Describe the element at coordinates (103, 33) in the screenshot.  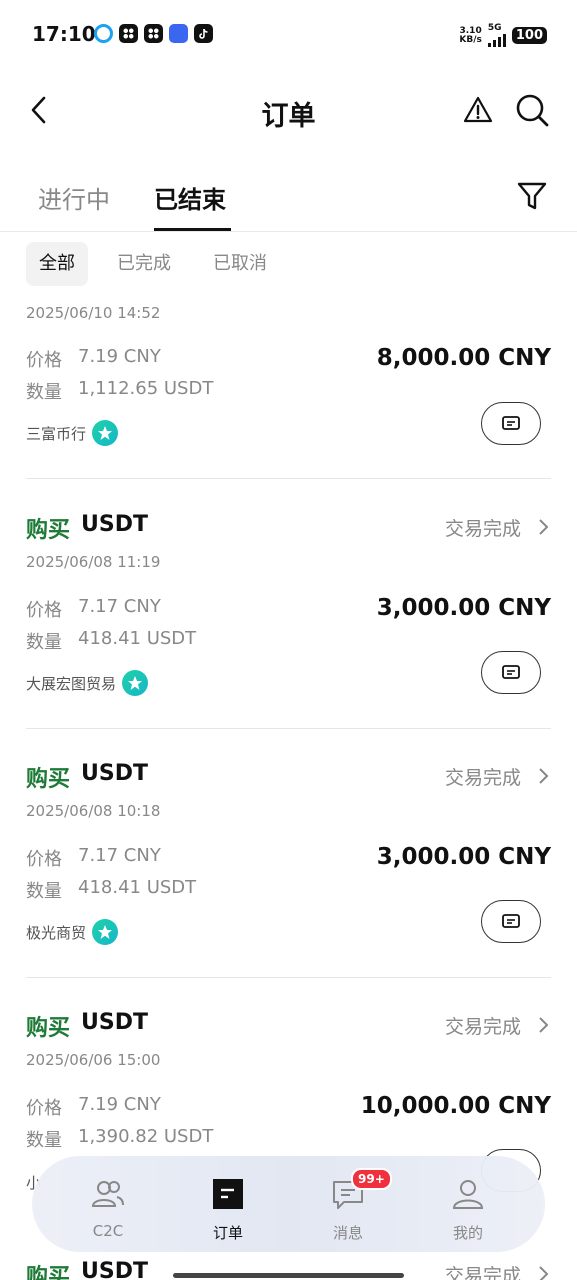
I see `cloud-app-icon` at that location.